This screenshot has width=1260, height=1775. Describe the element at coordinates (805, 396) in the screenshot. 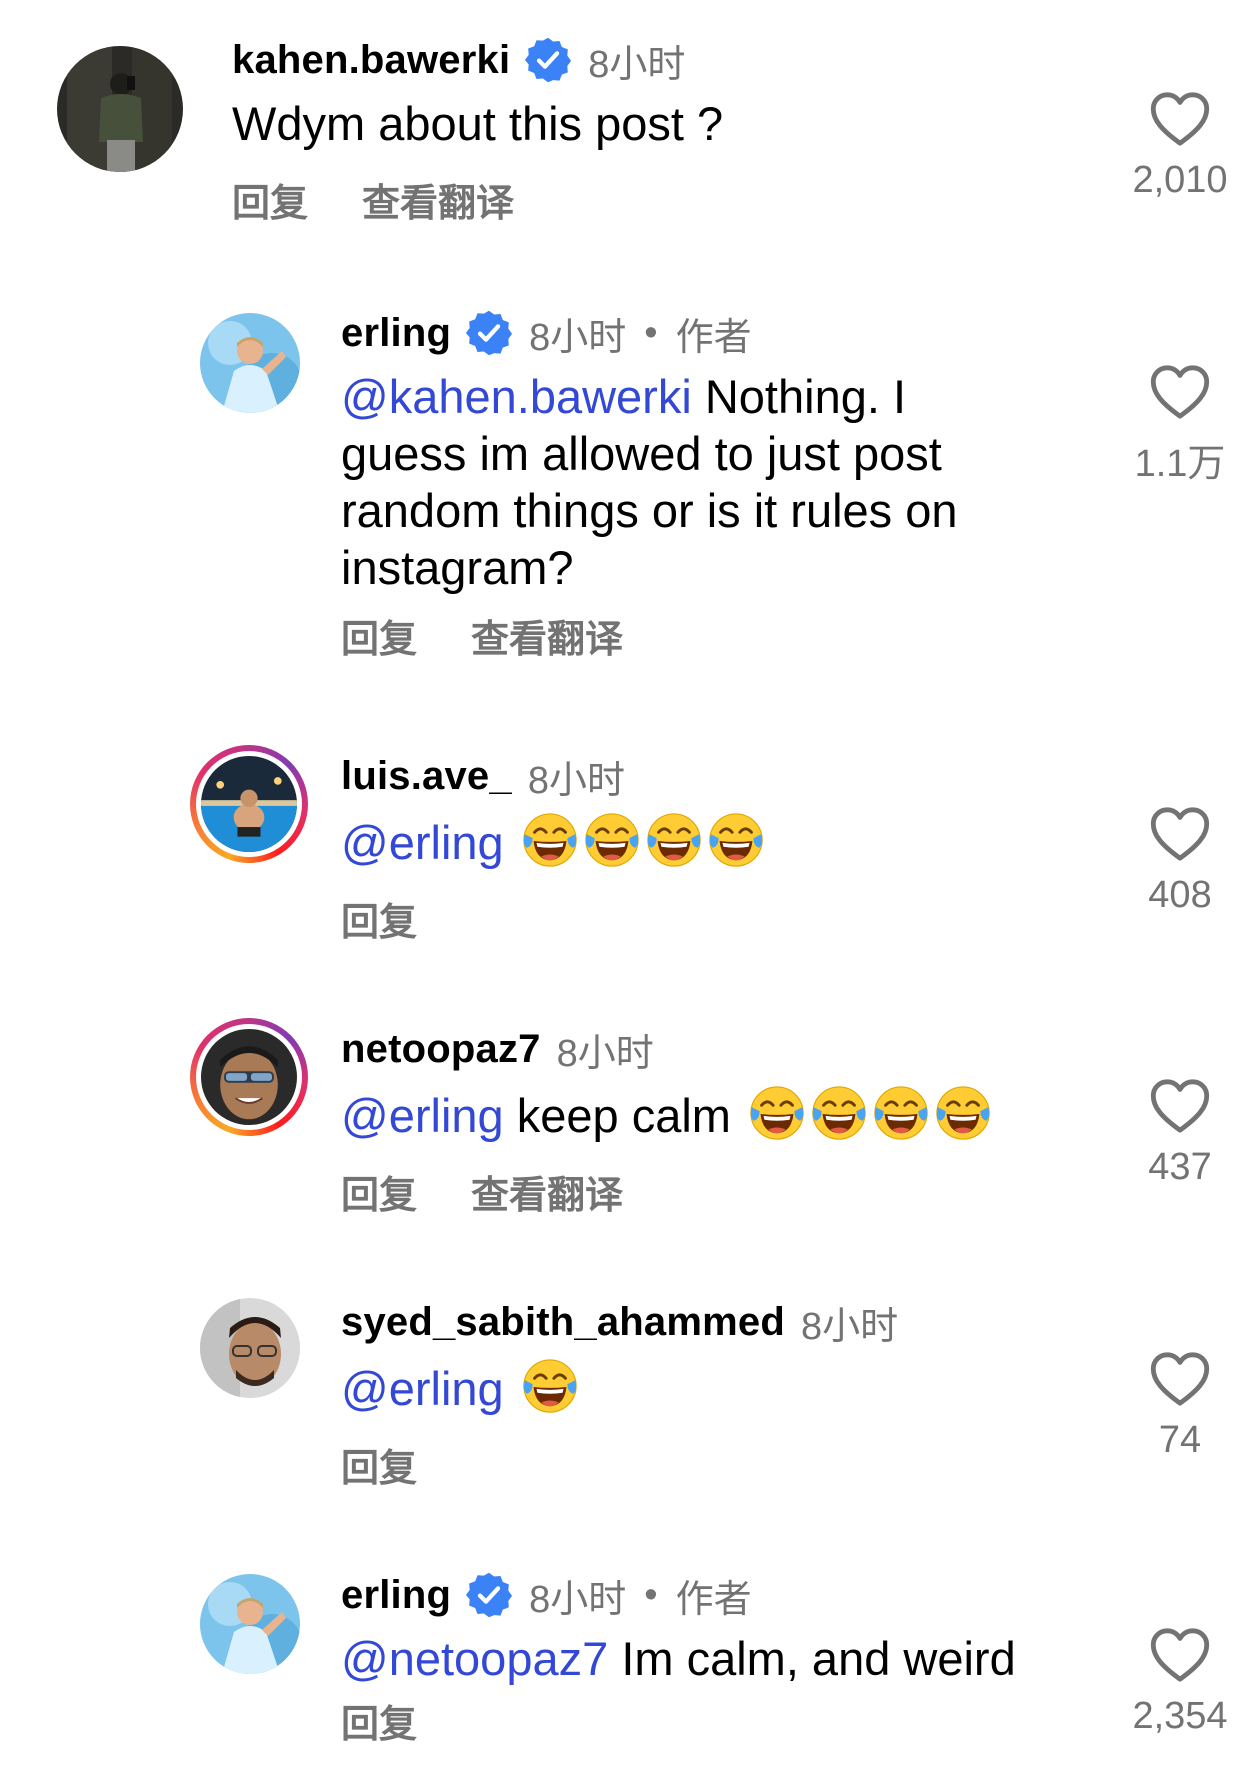

I see `comment-body-line-1: Nothing. I` at that location.